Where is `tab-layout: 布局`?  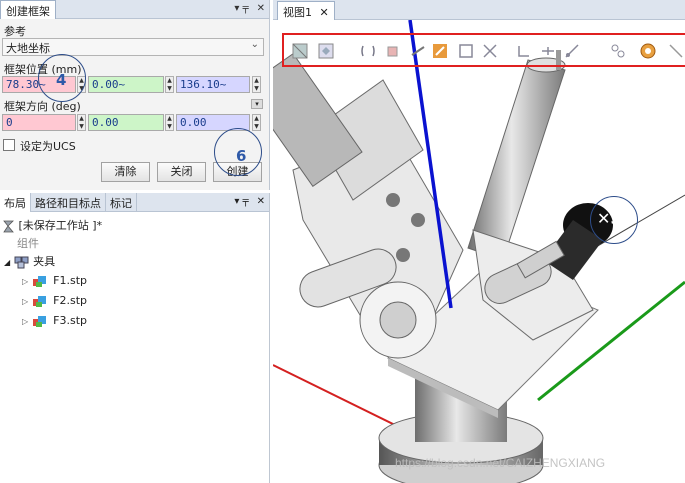 tab-layout: 布局 is located at coordinates (15, 202).